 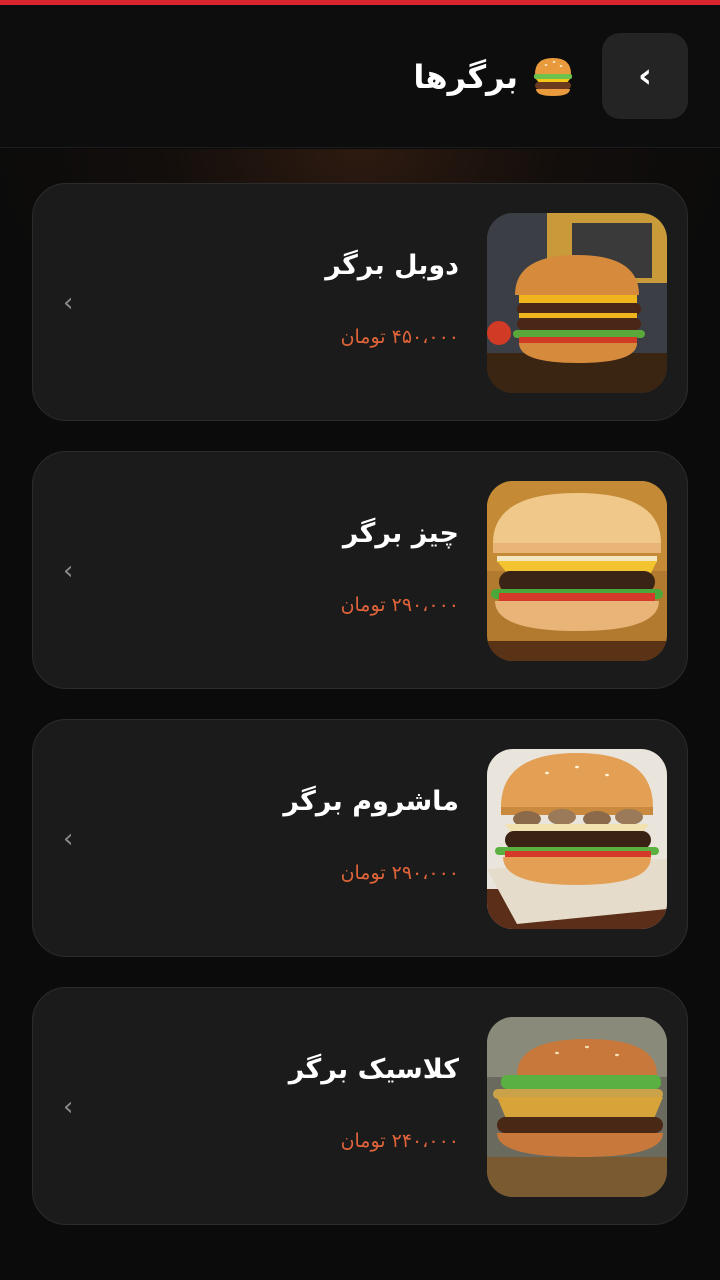 What do you see at coordinates (373, 1069) in the screenshot?
I see `item-name: کلاسیک برگر` at bounding box center [373, 1069].